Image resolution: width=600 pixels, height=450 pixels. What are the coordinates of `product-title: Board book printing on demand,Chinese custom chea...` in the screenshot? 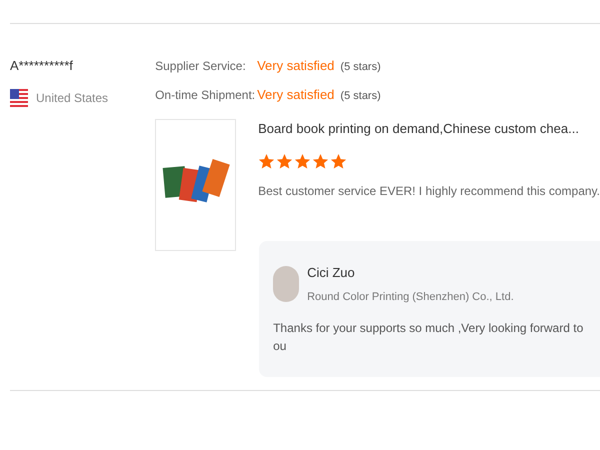 It's located at (419, 129).